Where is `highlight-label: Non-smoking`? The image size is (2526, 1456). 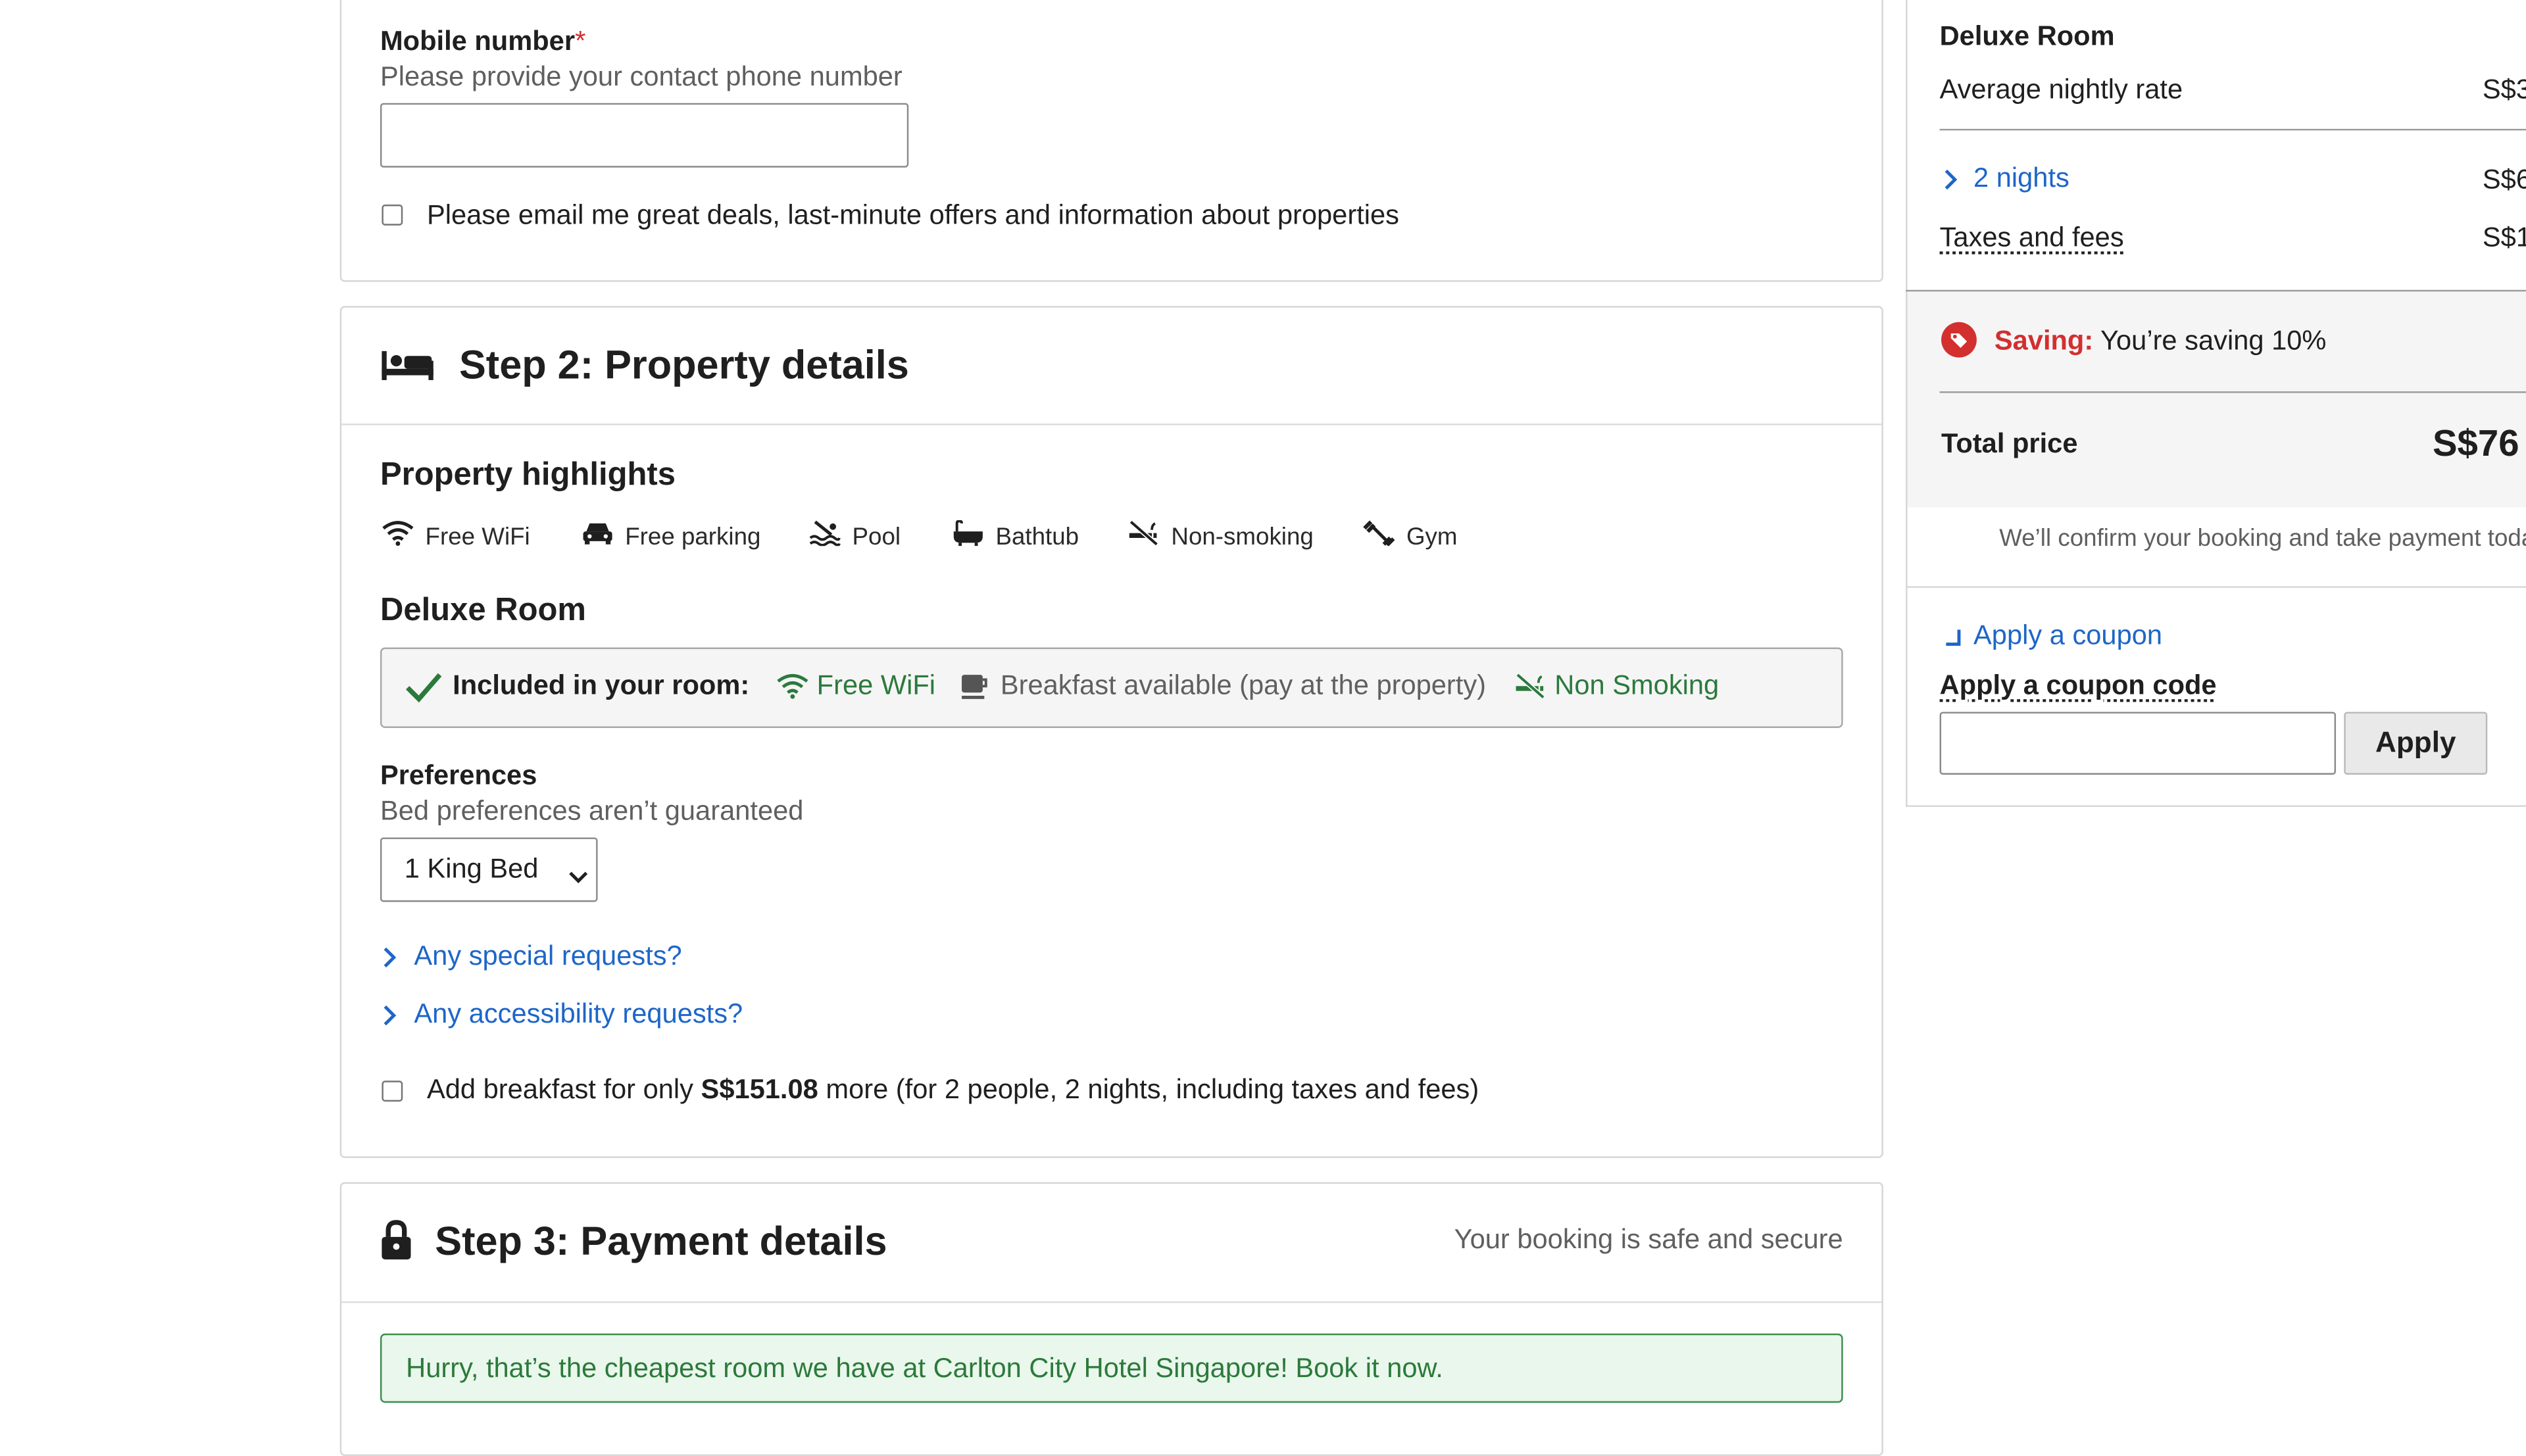
highlight-label: Non-smoking is located at coordinates (1242, 536).